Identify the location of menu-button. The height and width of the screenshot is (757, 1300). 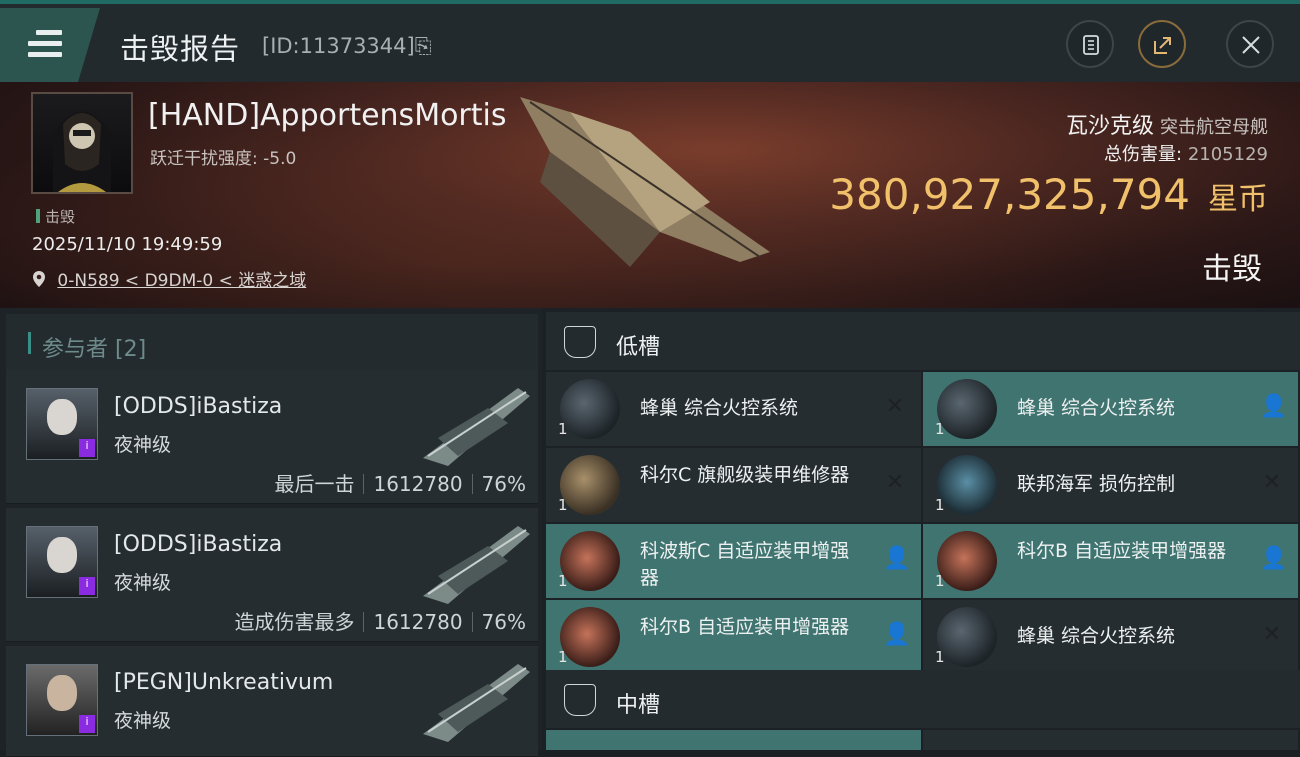
(50, 45).